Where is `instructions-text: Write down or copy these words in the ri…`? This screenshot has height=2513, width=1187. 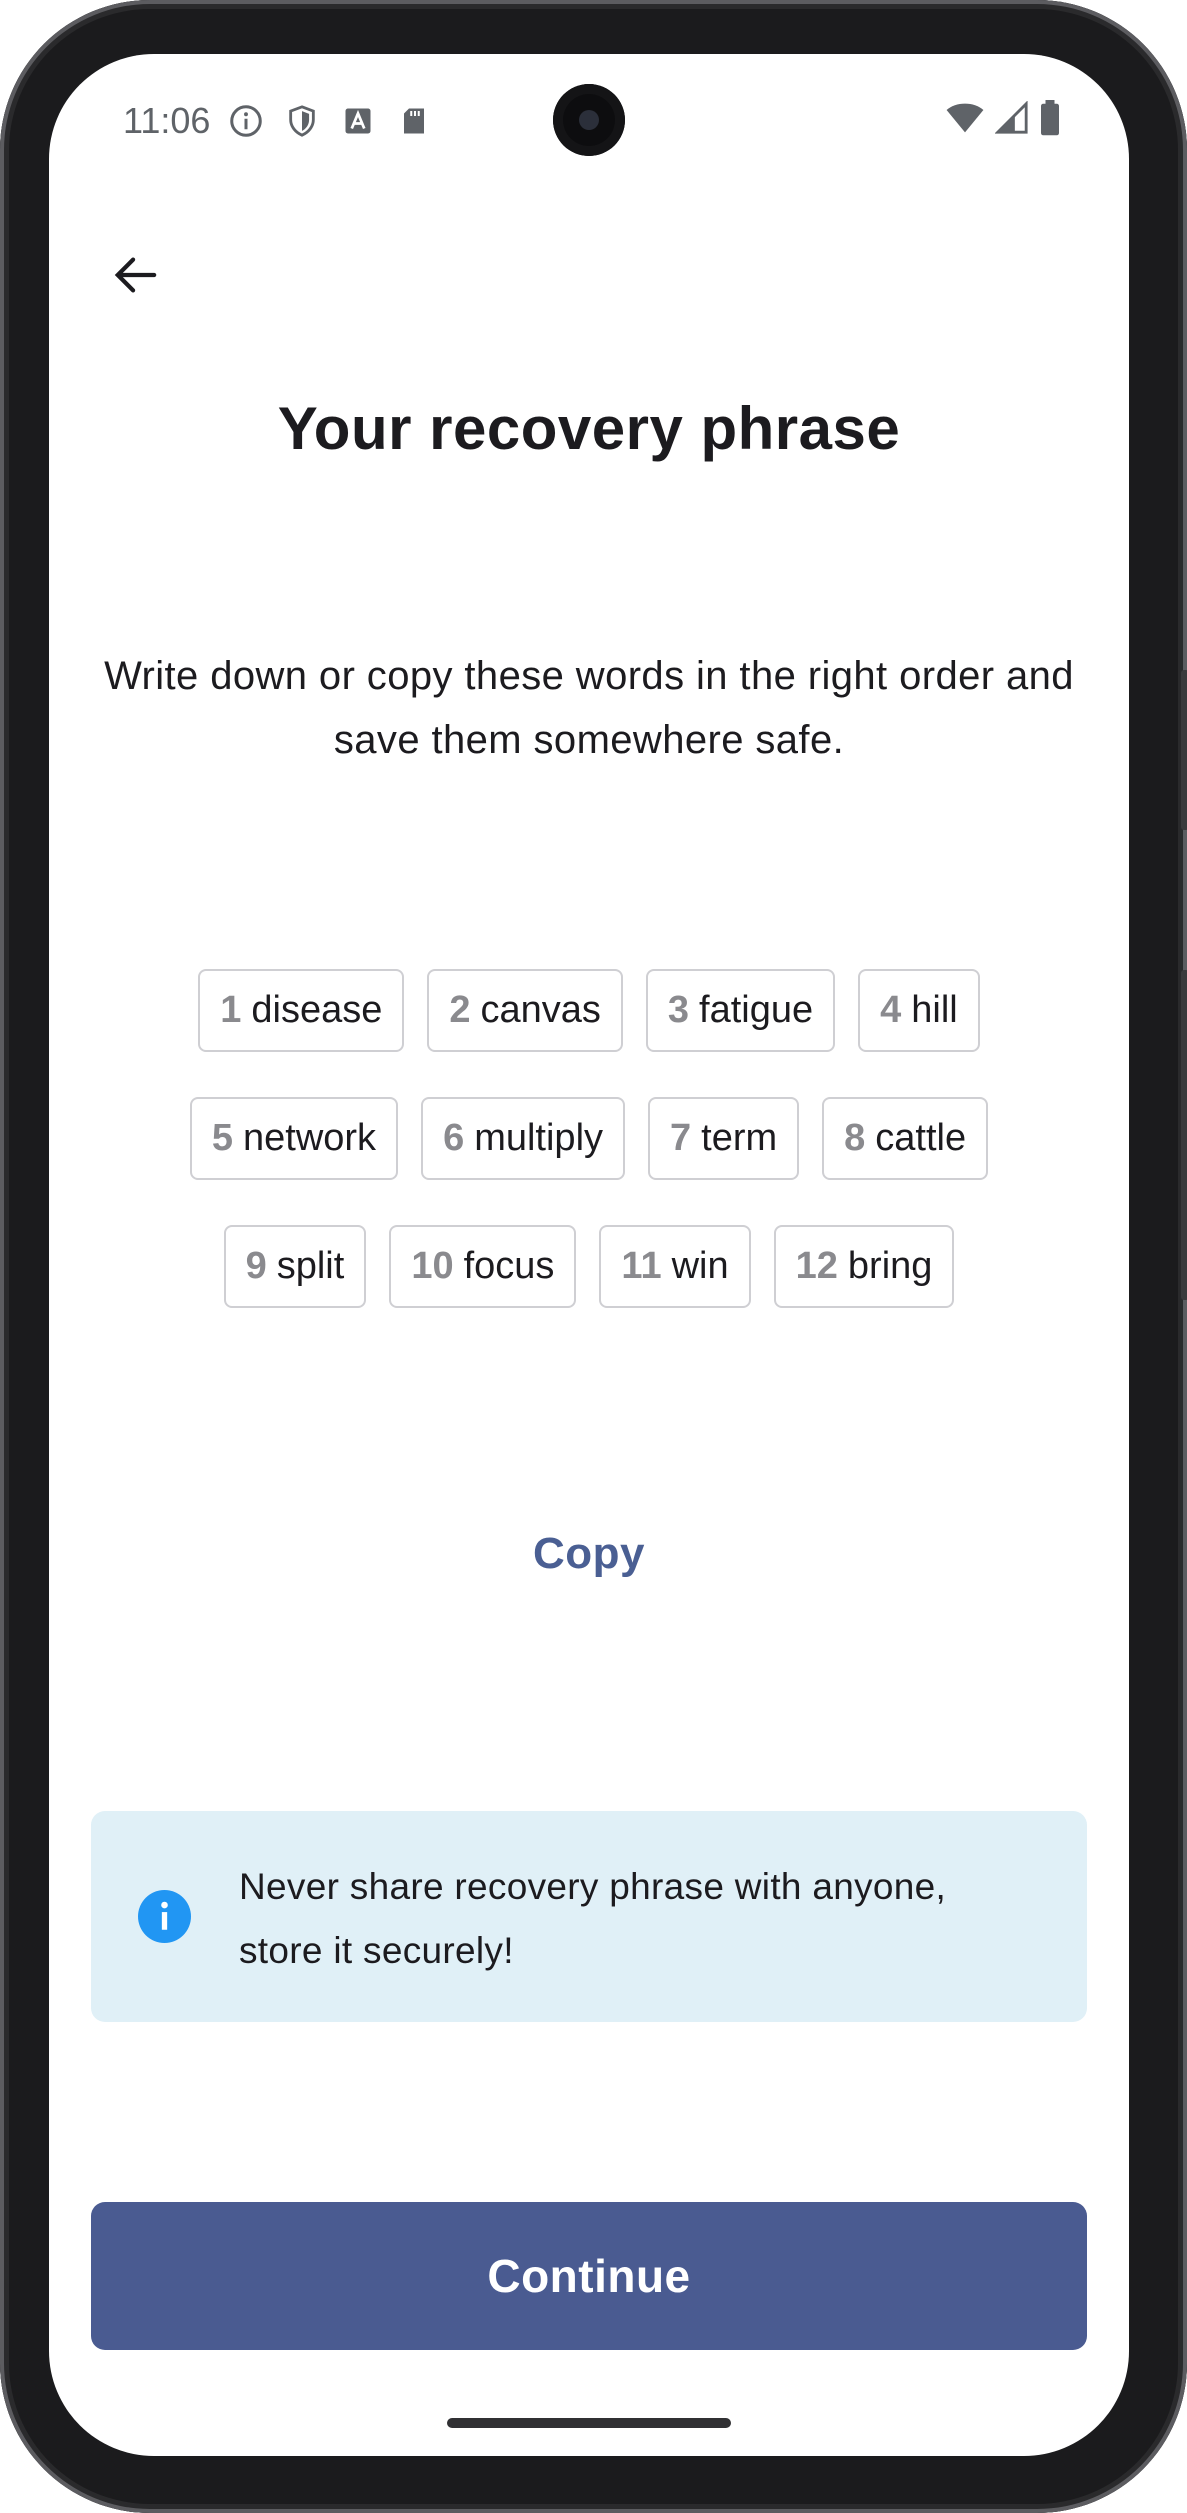
instructions-text: Write down or copy these words in the ri… is located at coordinates (589, 708).